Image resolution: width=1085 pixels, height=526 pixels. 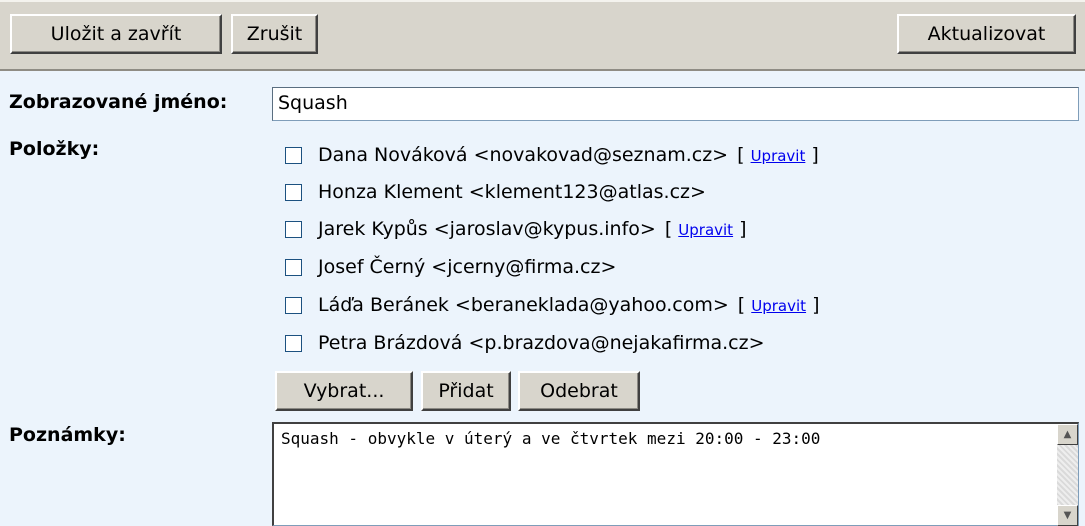 What do you see at coordinates (118, 102) in the screenshot?
I see `display-name-label: Zobrazované jméno:` at bounding box center [118, 102].